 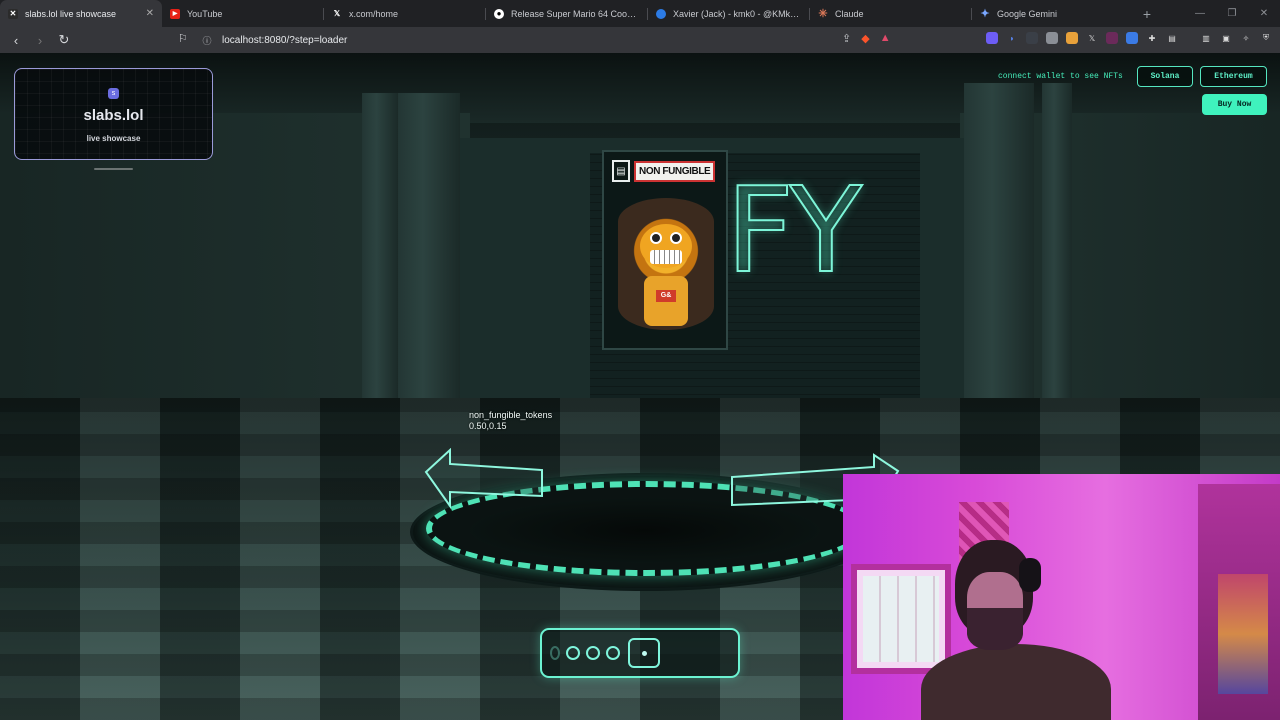 What do you see at coordinates (13, 13) in the screenshot?
I see `slabs-favicon-icon: ✕` at bounding box center [13, 13].